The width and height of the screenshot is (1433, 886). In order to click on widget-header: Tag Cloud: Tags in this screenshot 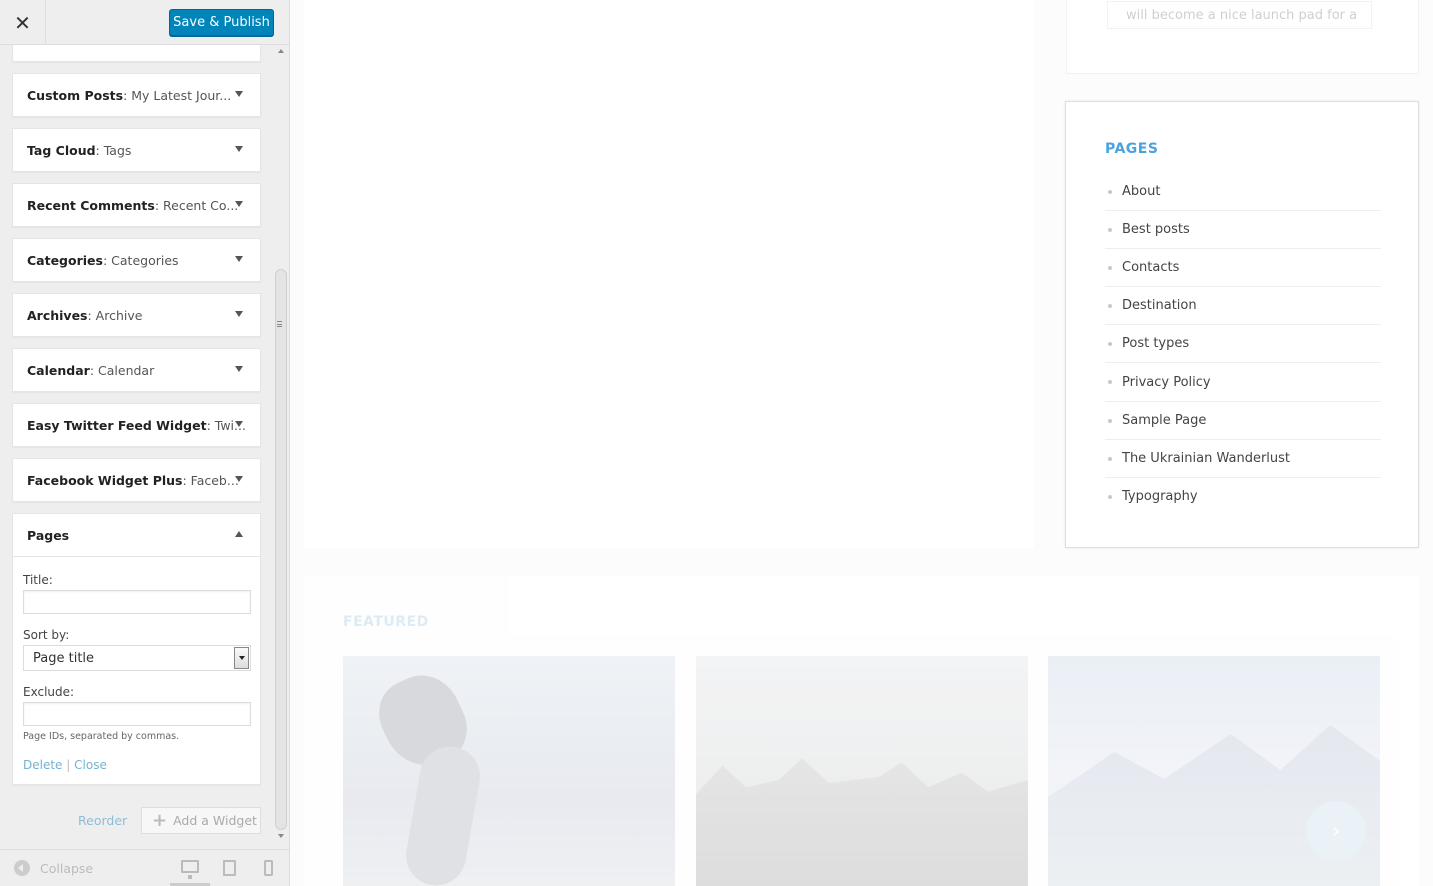, I will do `click(136, 150)`.